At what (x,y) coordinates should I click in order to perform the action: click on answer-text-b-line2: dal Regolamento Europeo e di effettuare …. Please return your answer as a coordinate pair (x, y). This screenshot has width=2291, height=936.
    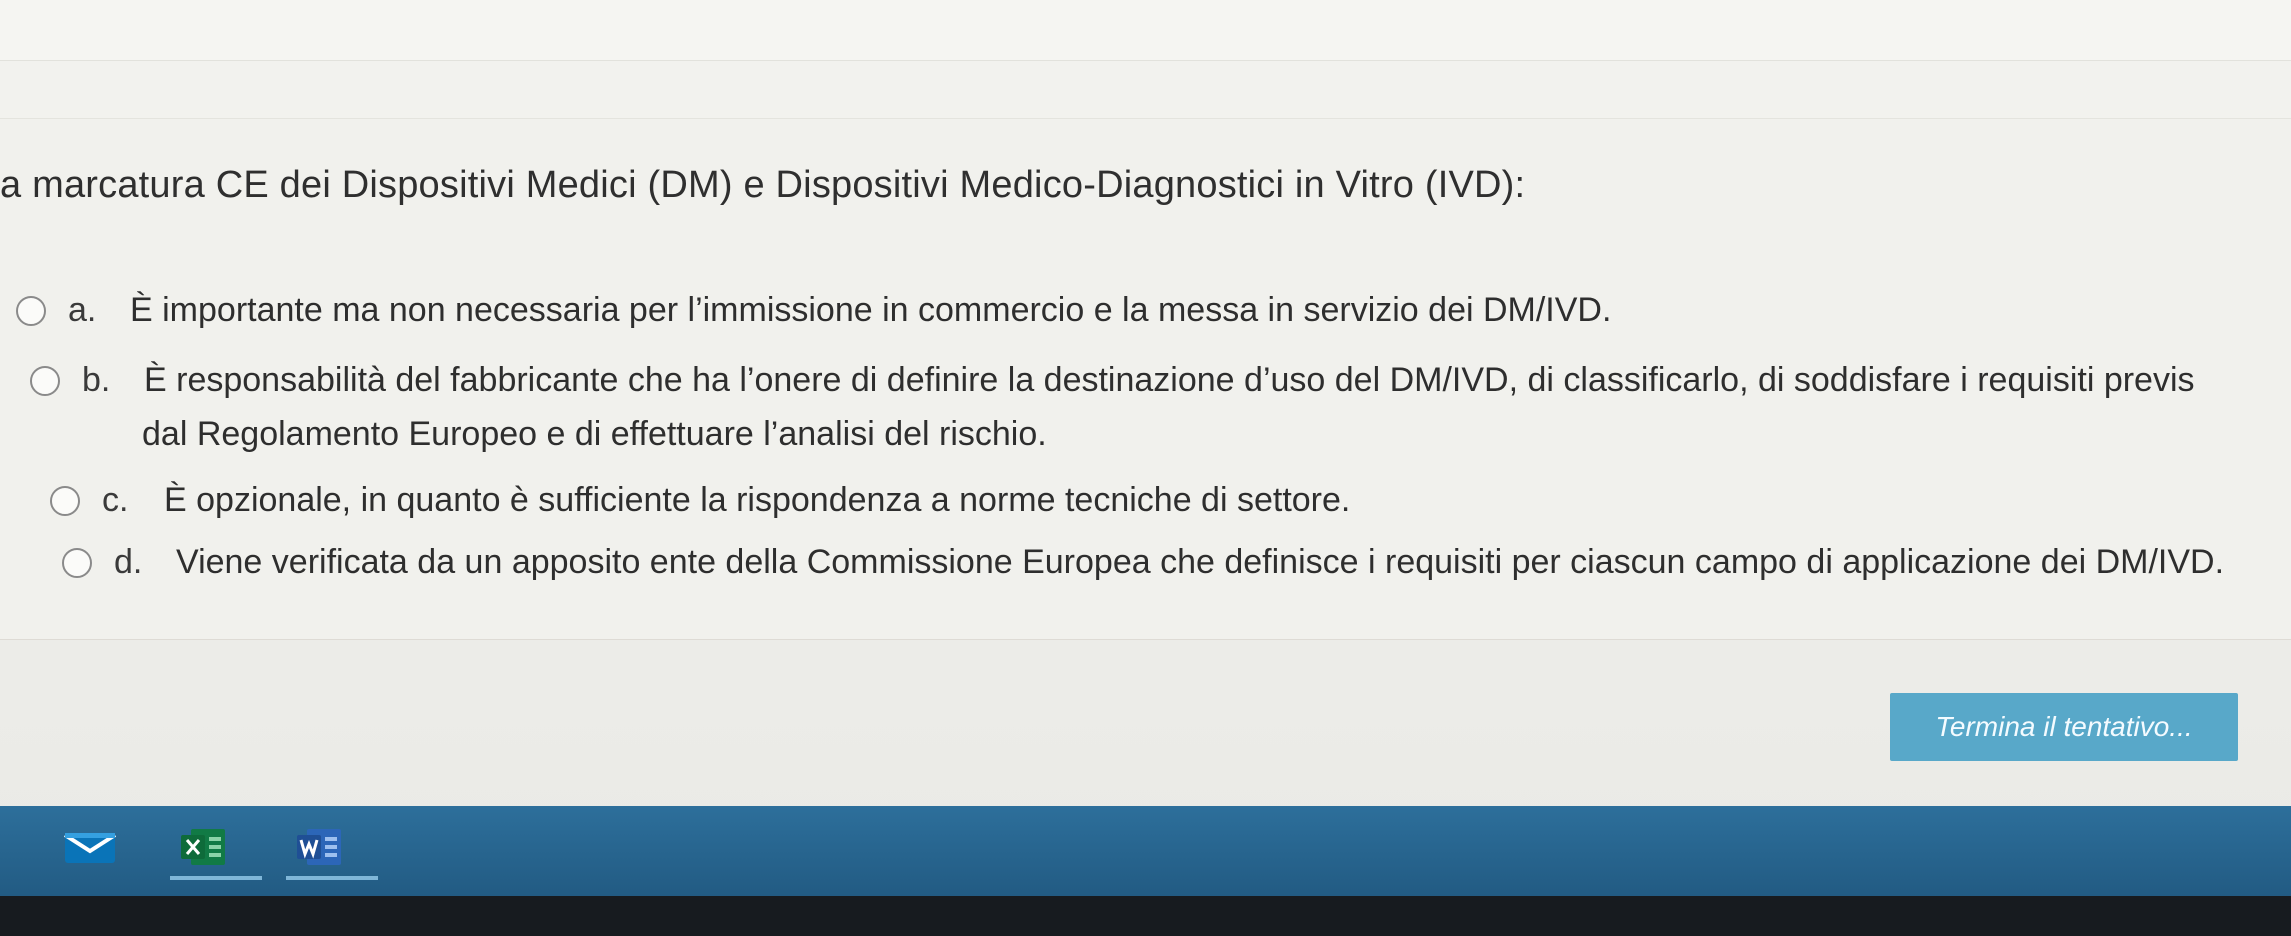
    Looking at the image, I should click on (594, 434).